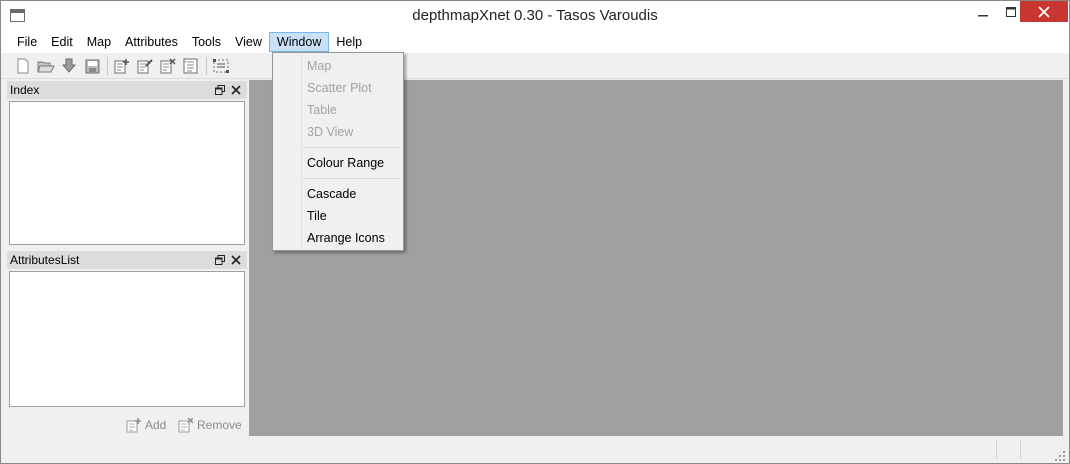 This screenshot has width=1070, height=464. I want to click on menu-item-colour-range: Colour Range, so click(338, 163).